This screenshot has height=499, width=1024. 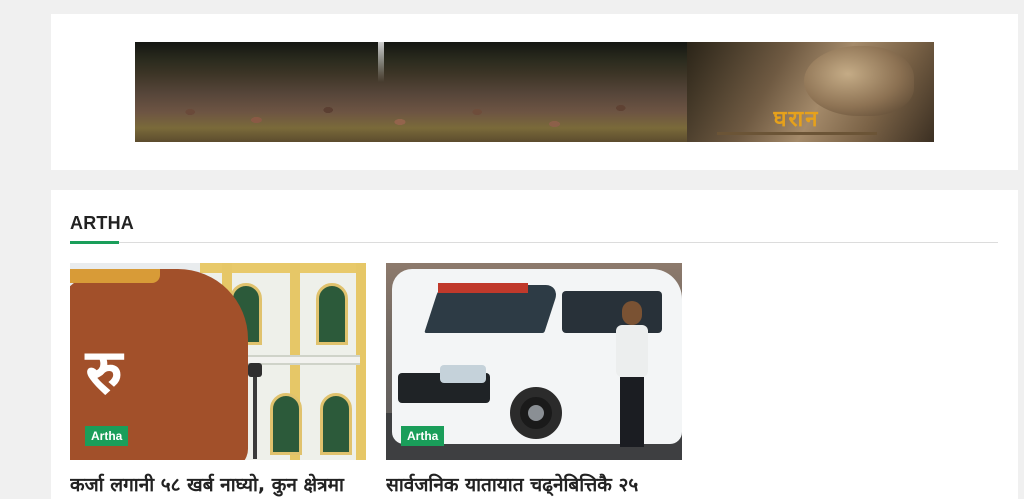 I want to click on poster-subtitle-bar, so click(x=797, y=133).